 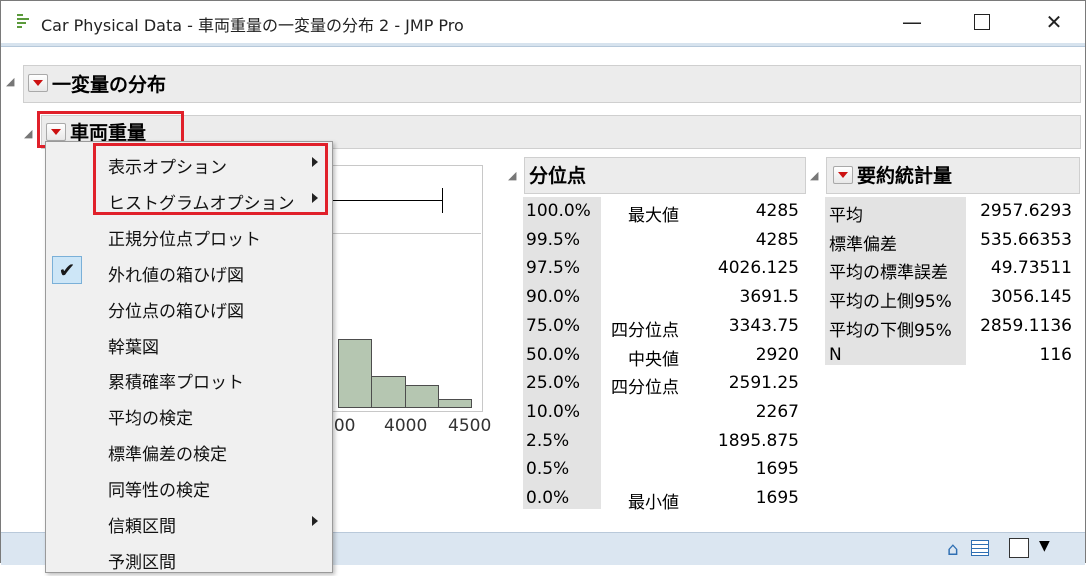 I want to click on menu-item-label: 正規分位点プロット, so click(x=184, y=239).